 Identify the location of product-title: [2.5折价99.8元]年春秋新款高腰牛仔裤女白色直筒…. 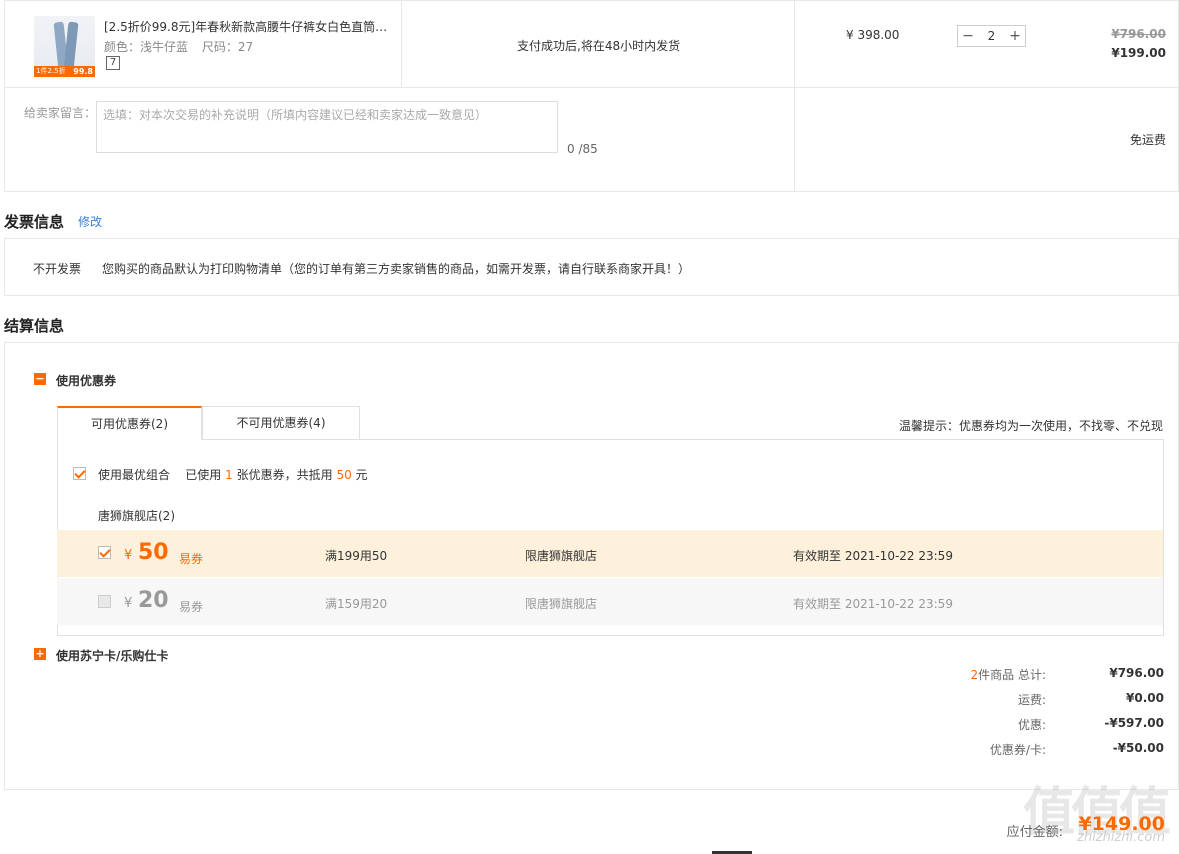
(246, 26).